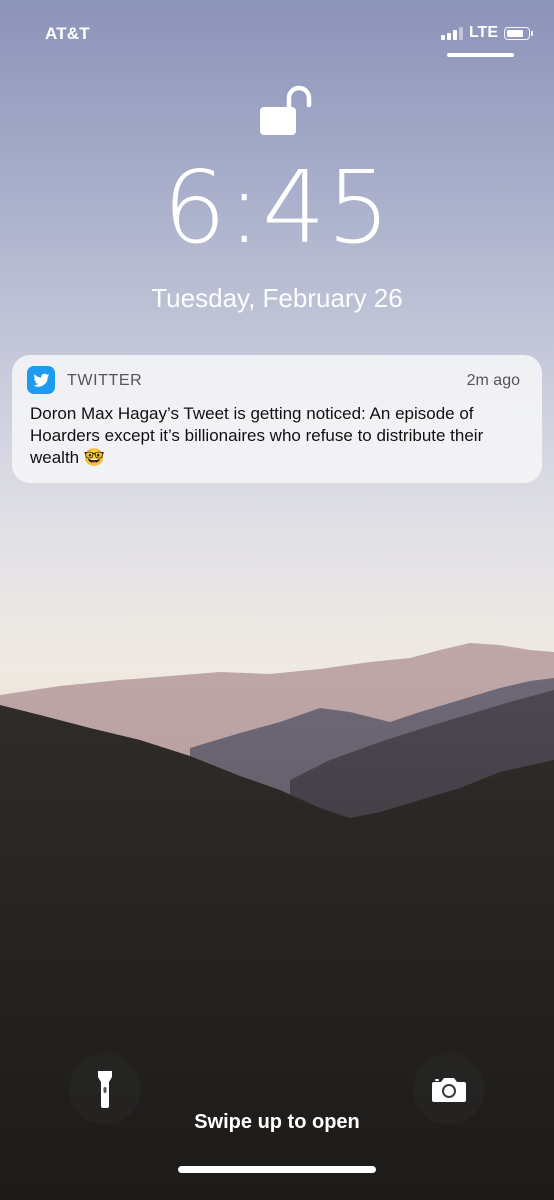 This screenshot has height=1200, width=554. Describe the element at coordinates (493, 380) in the screenshot. I see `notification-timestamp: 2m ago` at that location.